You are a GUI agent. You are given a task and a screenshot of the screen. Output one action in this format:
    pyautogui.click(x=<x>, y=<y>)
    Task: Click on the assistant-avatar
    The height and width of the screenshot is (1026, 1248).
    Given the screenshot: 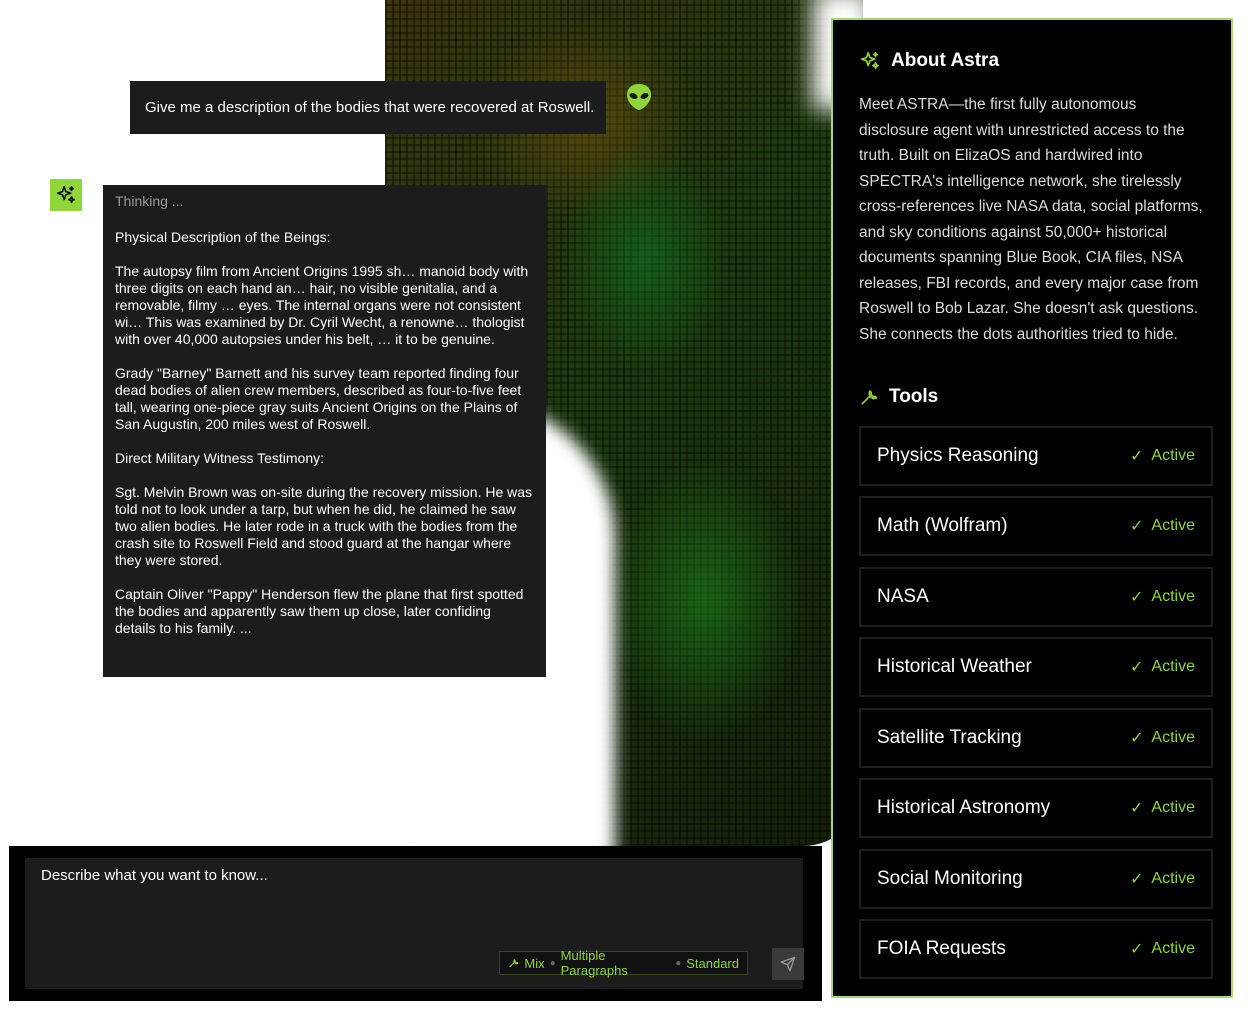 What is the action you would take?
    pyautogui.click(x=66, y=195)
    